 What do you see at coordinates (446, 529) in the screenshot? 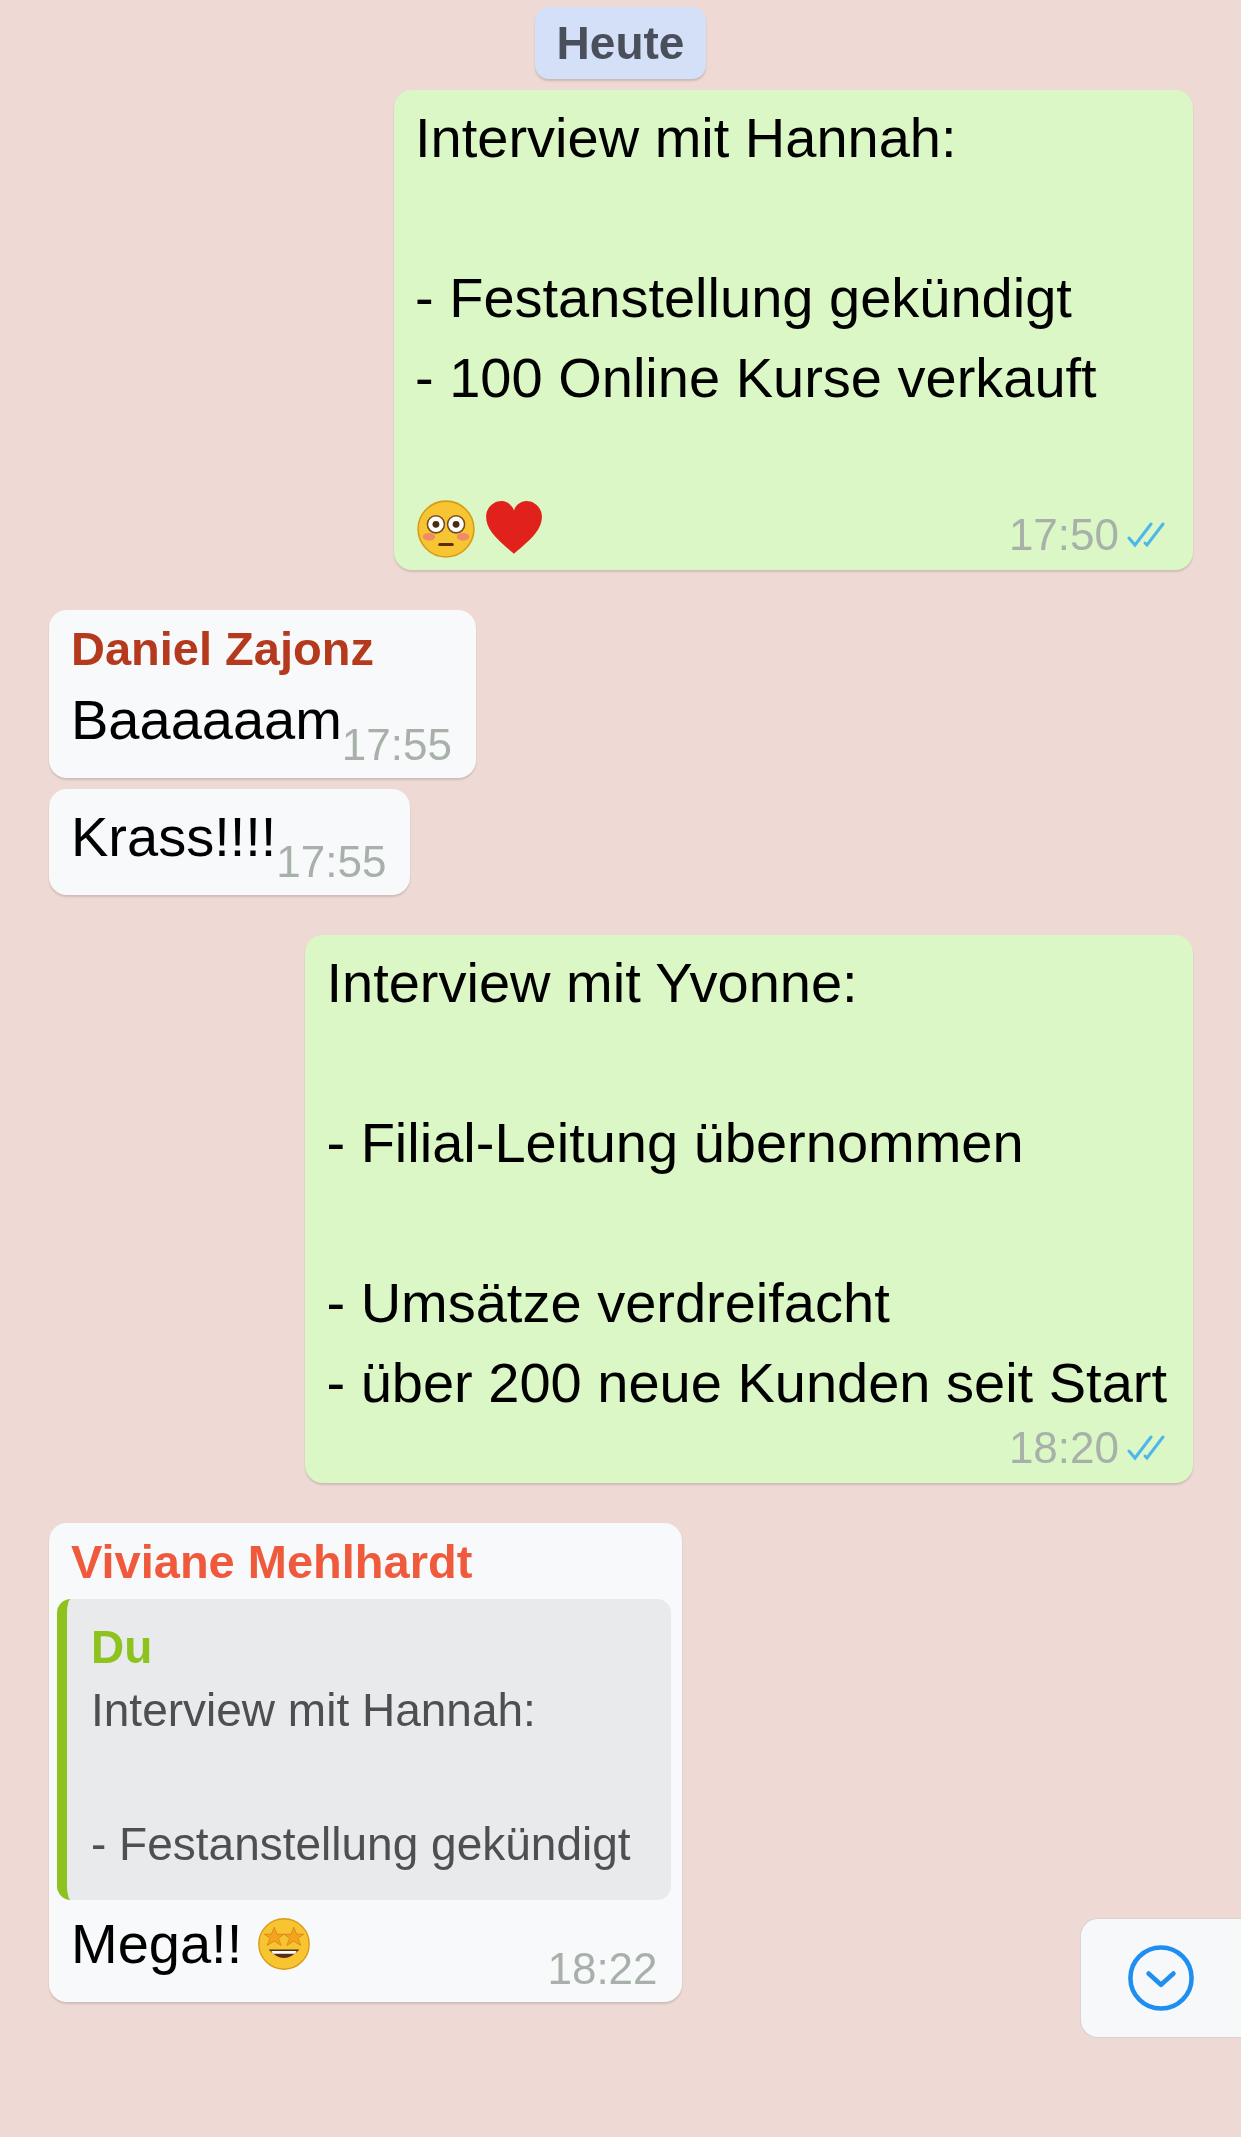
I see `flushed-face-emoji-icon` at bounding box center [446, 529].